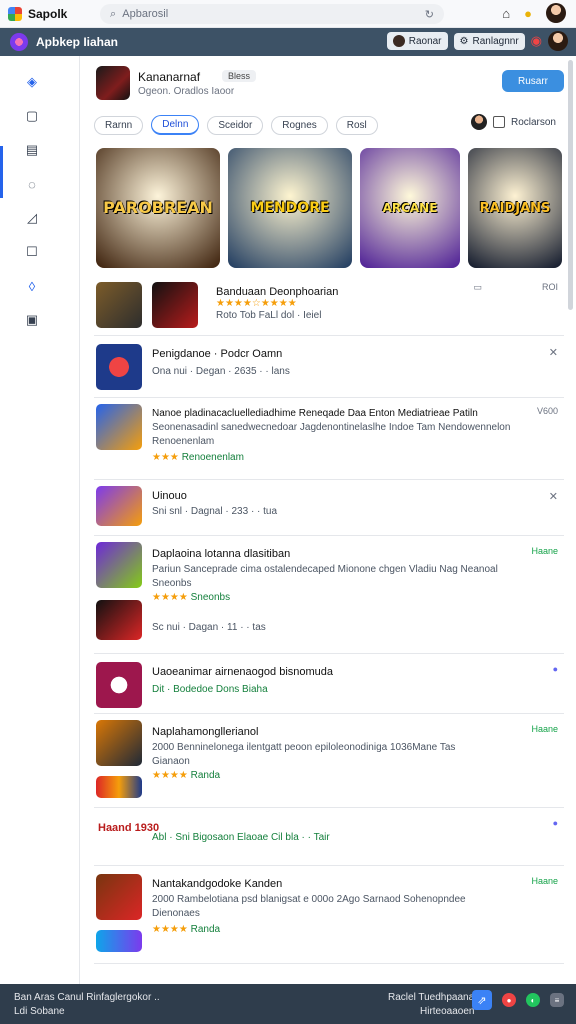 The width and height of the screenshot is (576, 1024). What do you see at coordinates (329, 509) in the screenshot?
I see `list-item: Uinouo Sni snl · Dagnal · 233 · · tua ✕` at bounding box center [329, 509].